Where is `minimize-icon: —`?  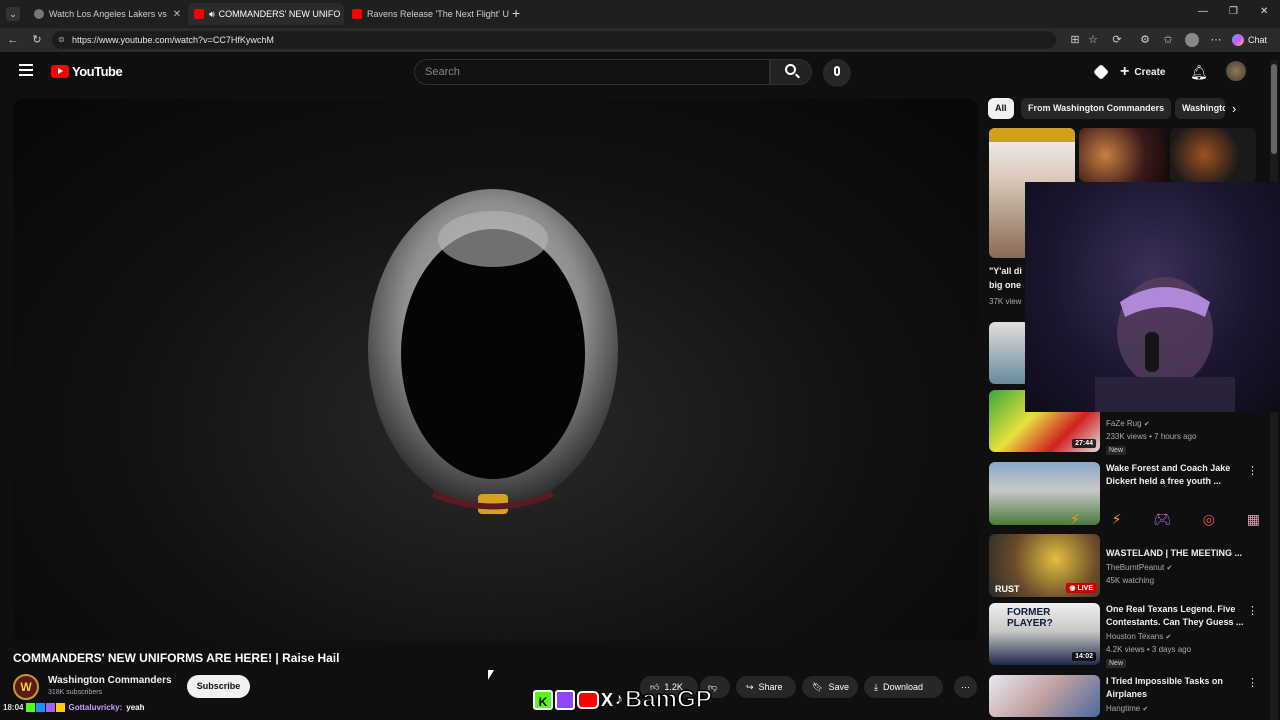 minimize-icon: — is located at coordinates (1203, 11).